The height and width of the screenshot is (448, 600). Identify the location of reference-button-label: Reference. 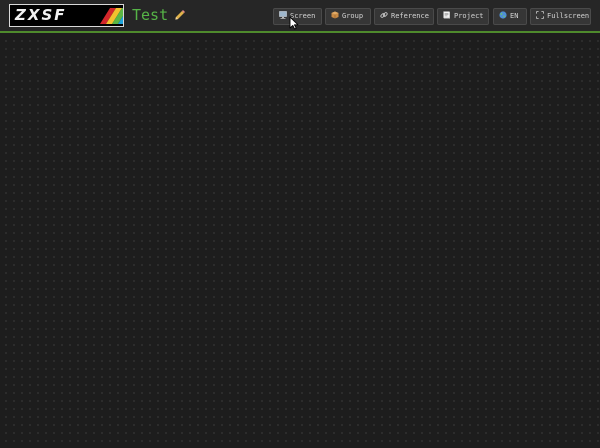
(410, 16).